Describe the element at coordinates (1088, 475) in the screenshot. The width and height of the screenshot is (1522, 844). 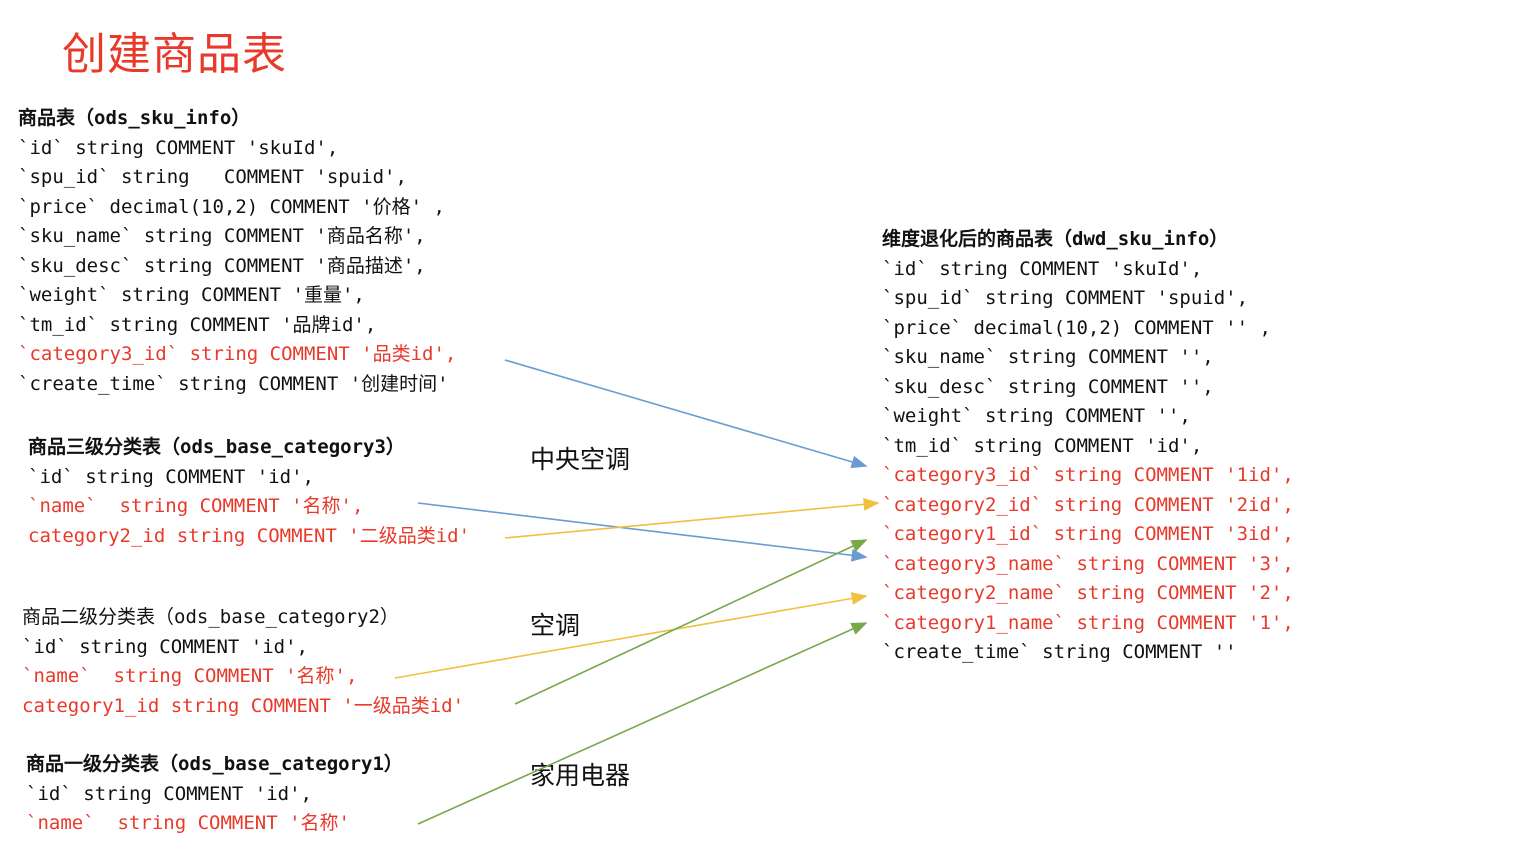
I see `field-line: `category3_id` string COMMENT '1id',` at that location.